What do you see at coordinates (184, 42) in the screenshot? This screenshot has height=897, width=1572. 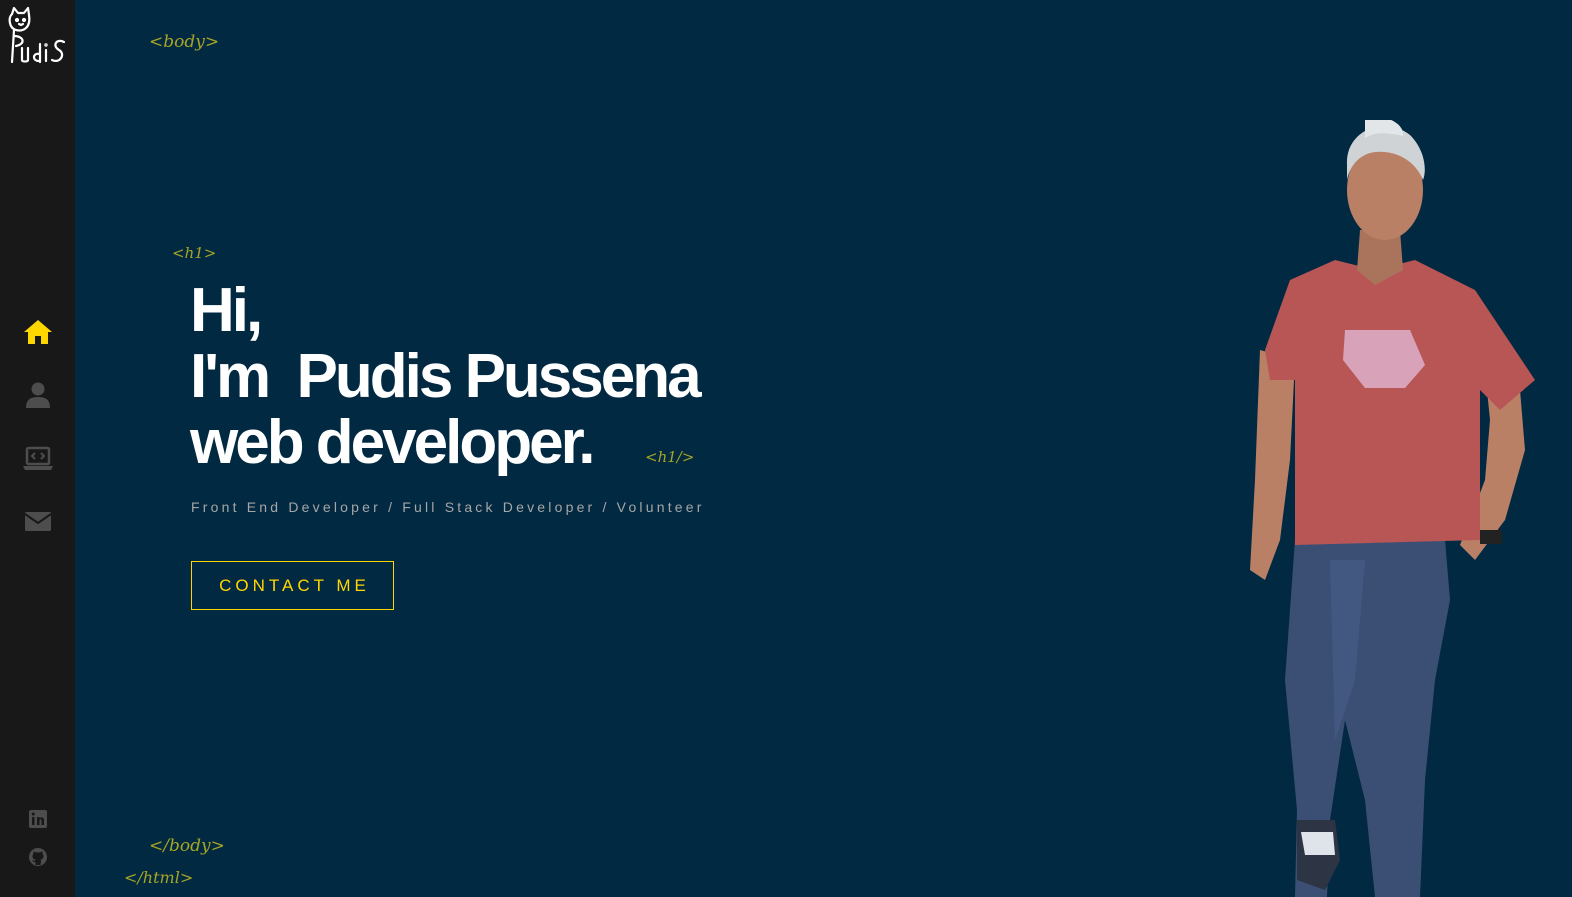 I see `body-open-tag: <body>` at bounding box center [184, 42].